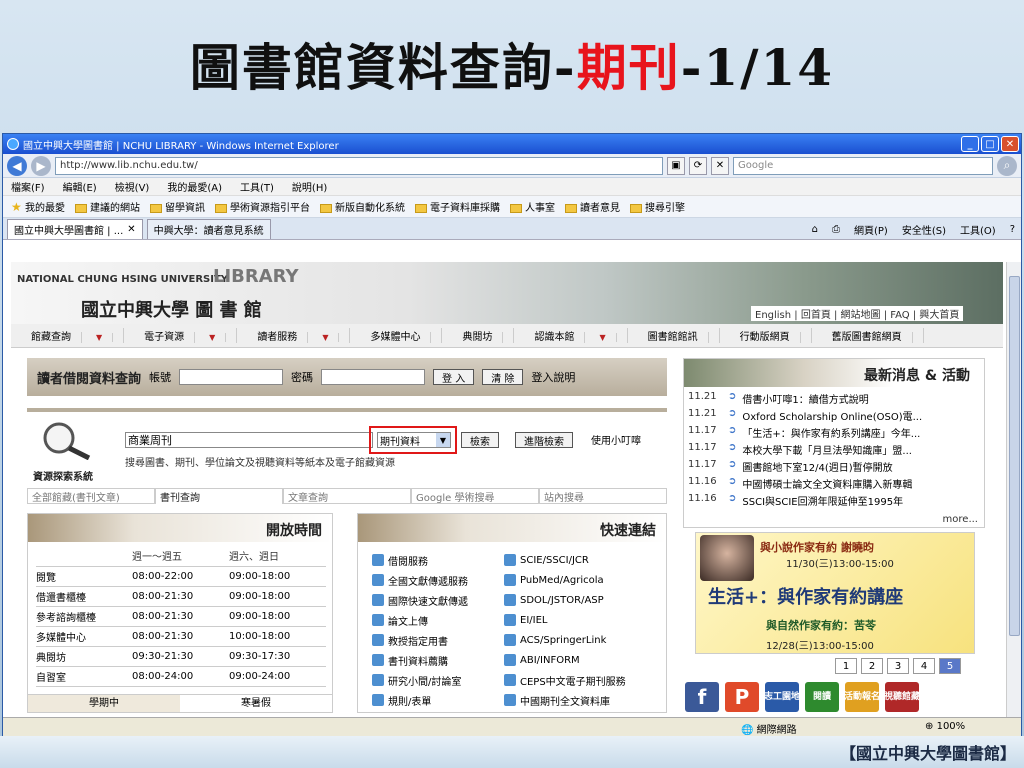 Image resolution: width=1024 pixels, height=768 pixels. Describe the element at coordinates (571, 335) in the screenshot. I see `nav-item: 認識本館 ▼` at that location.